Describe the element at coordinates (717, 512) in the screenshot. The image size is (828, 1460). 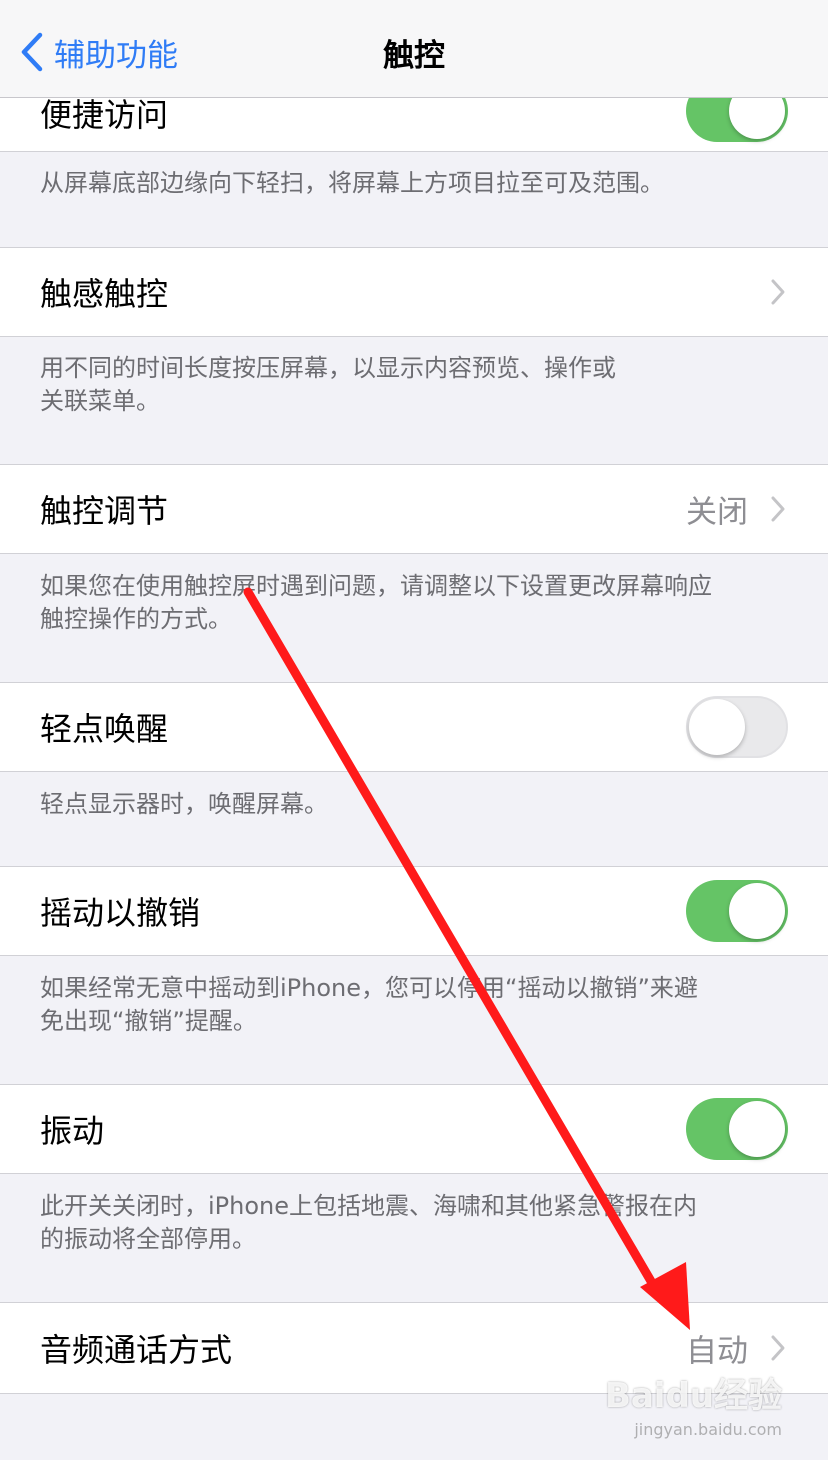
I see `row-value: 关闭` at that location.